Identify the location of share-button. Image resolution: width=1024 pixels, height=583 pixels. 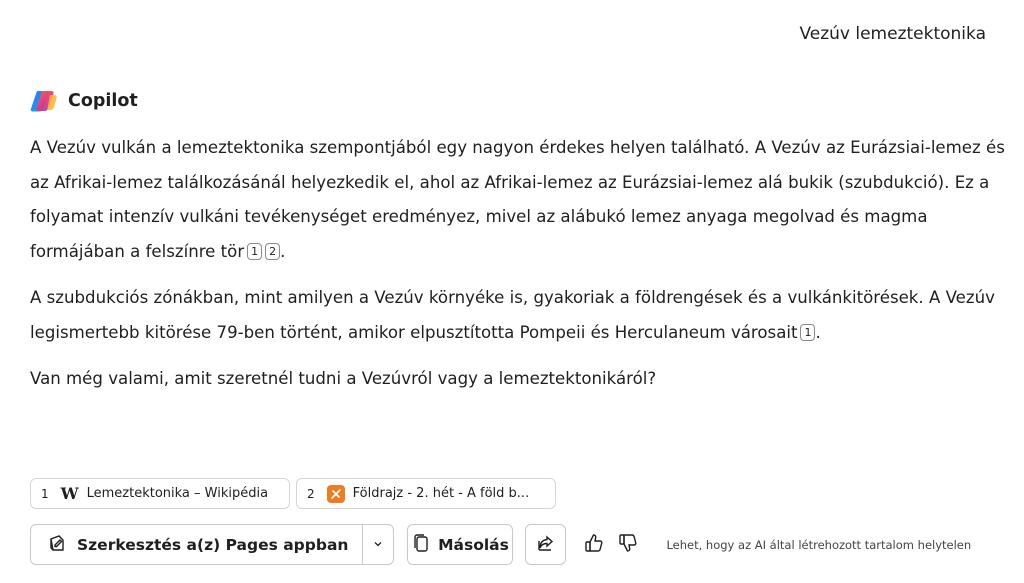
(546, 544).